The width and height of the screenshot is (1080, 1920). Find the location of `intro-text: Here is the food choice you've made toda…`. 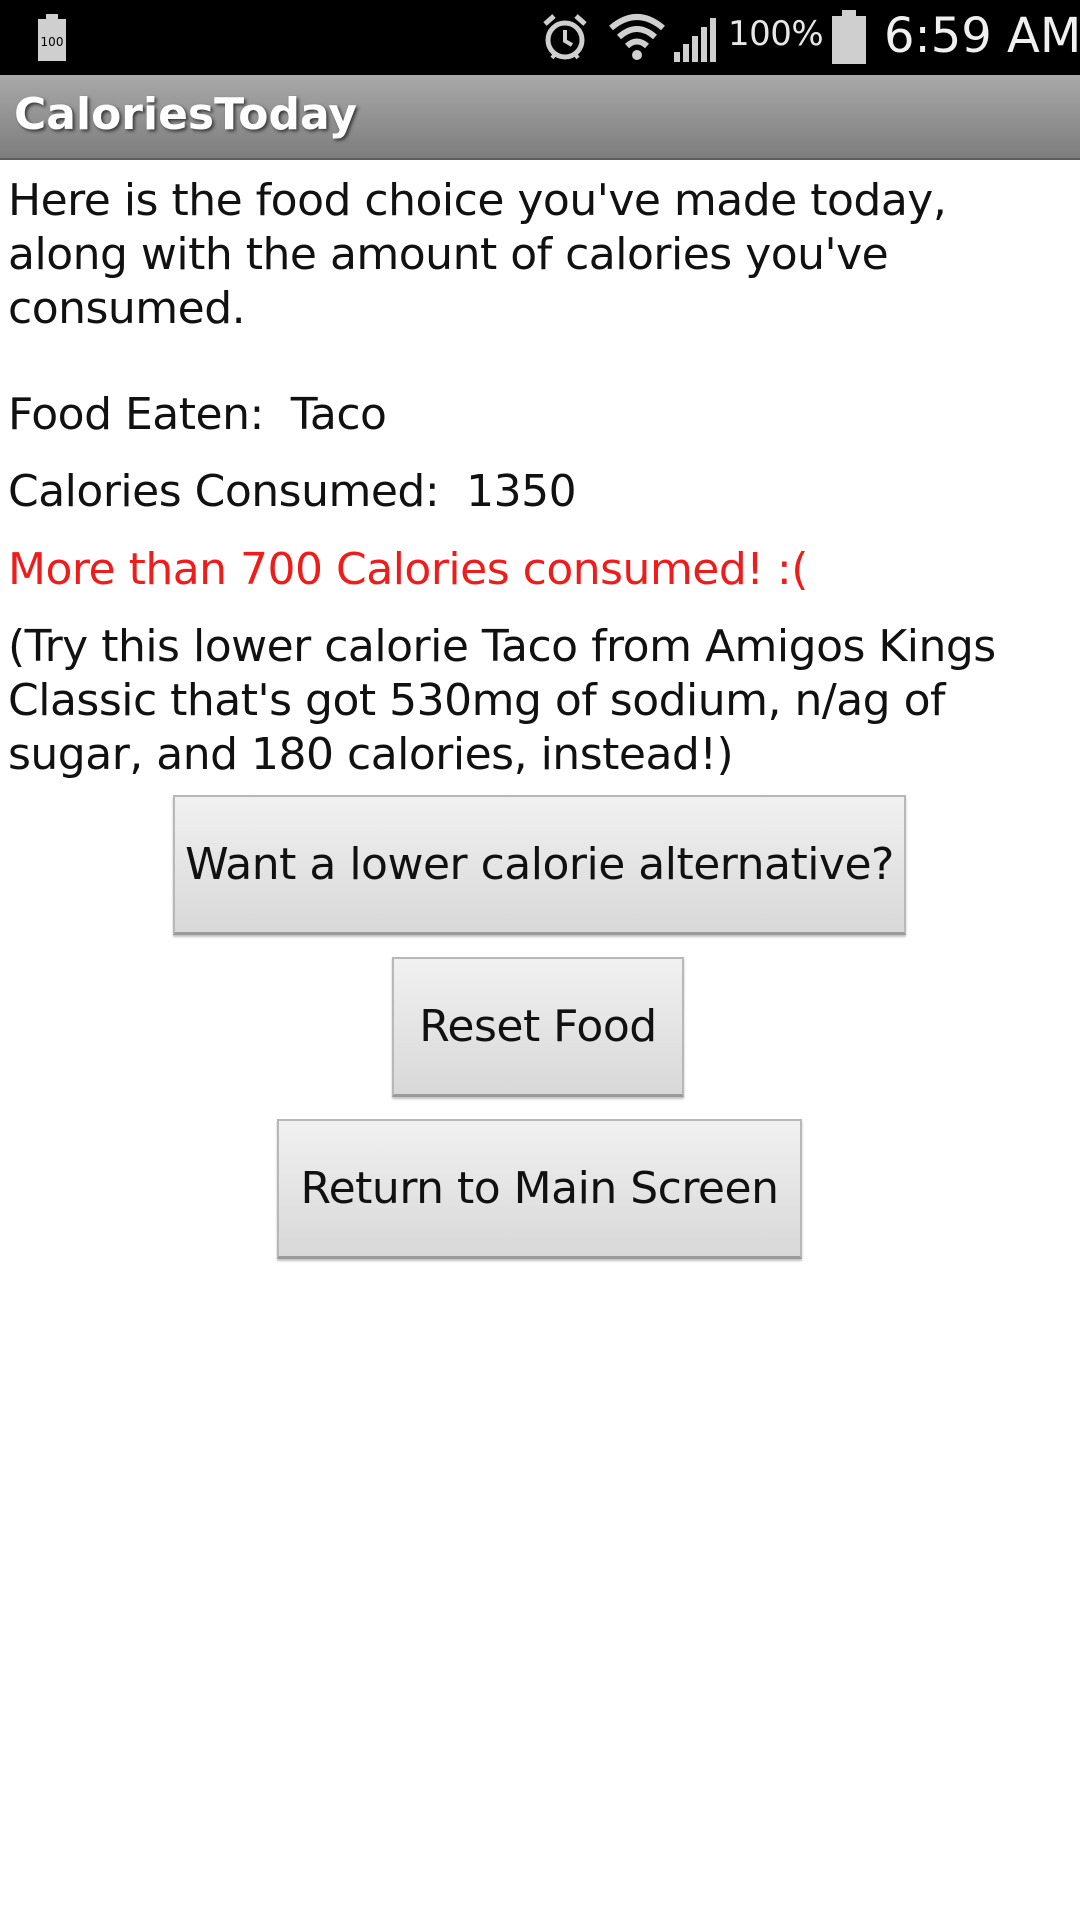

intro-text: Here is the food choice you've made toda… is located at coordinates (477, 254).